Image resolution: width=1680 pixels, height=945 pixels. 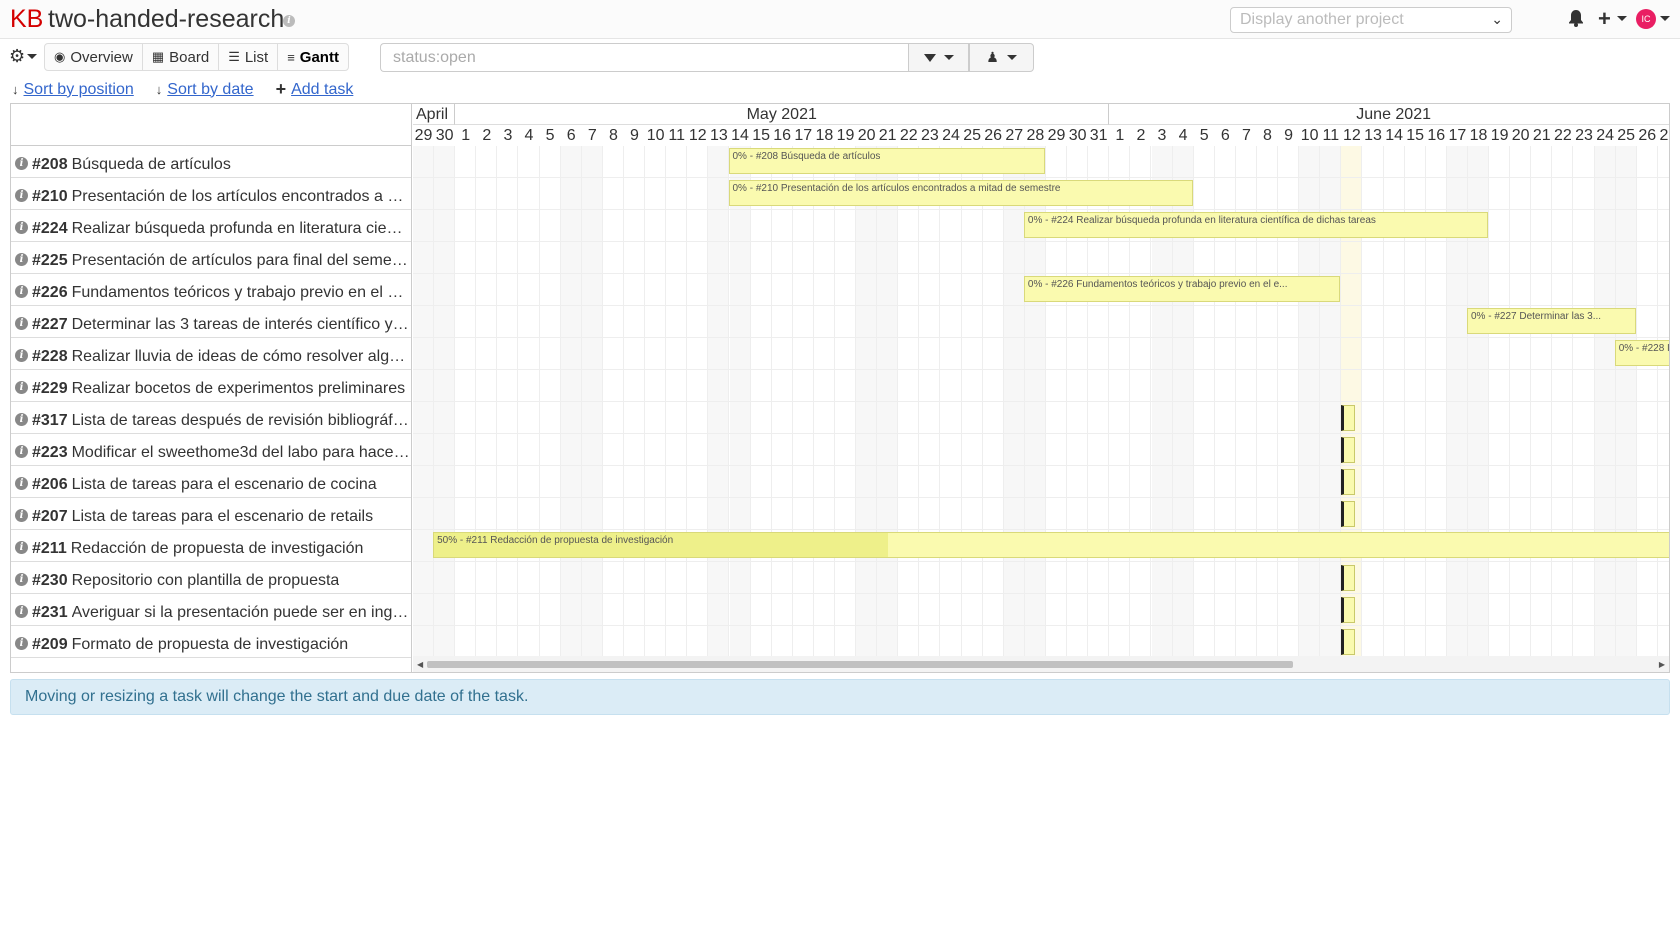 I want to click on task-id: #208, so click(x=50, y=165).